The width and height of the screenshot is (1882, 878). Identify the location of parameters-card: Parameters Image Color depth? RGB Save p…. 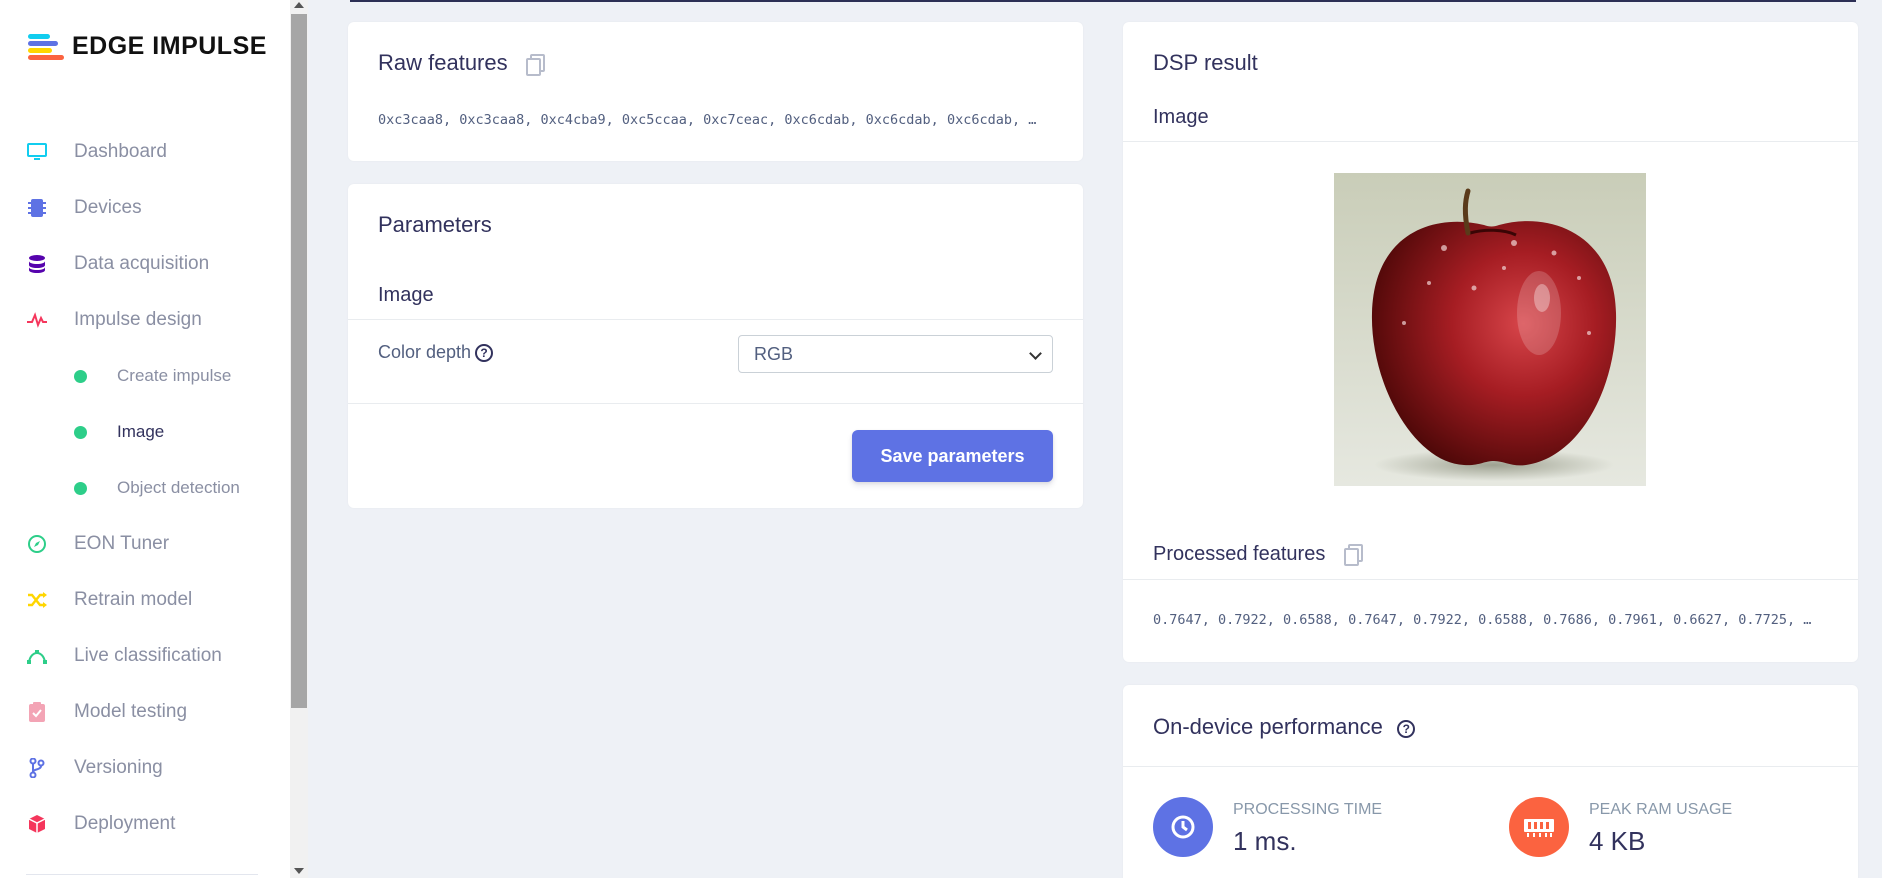
(715, 346).